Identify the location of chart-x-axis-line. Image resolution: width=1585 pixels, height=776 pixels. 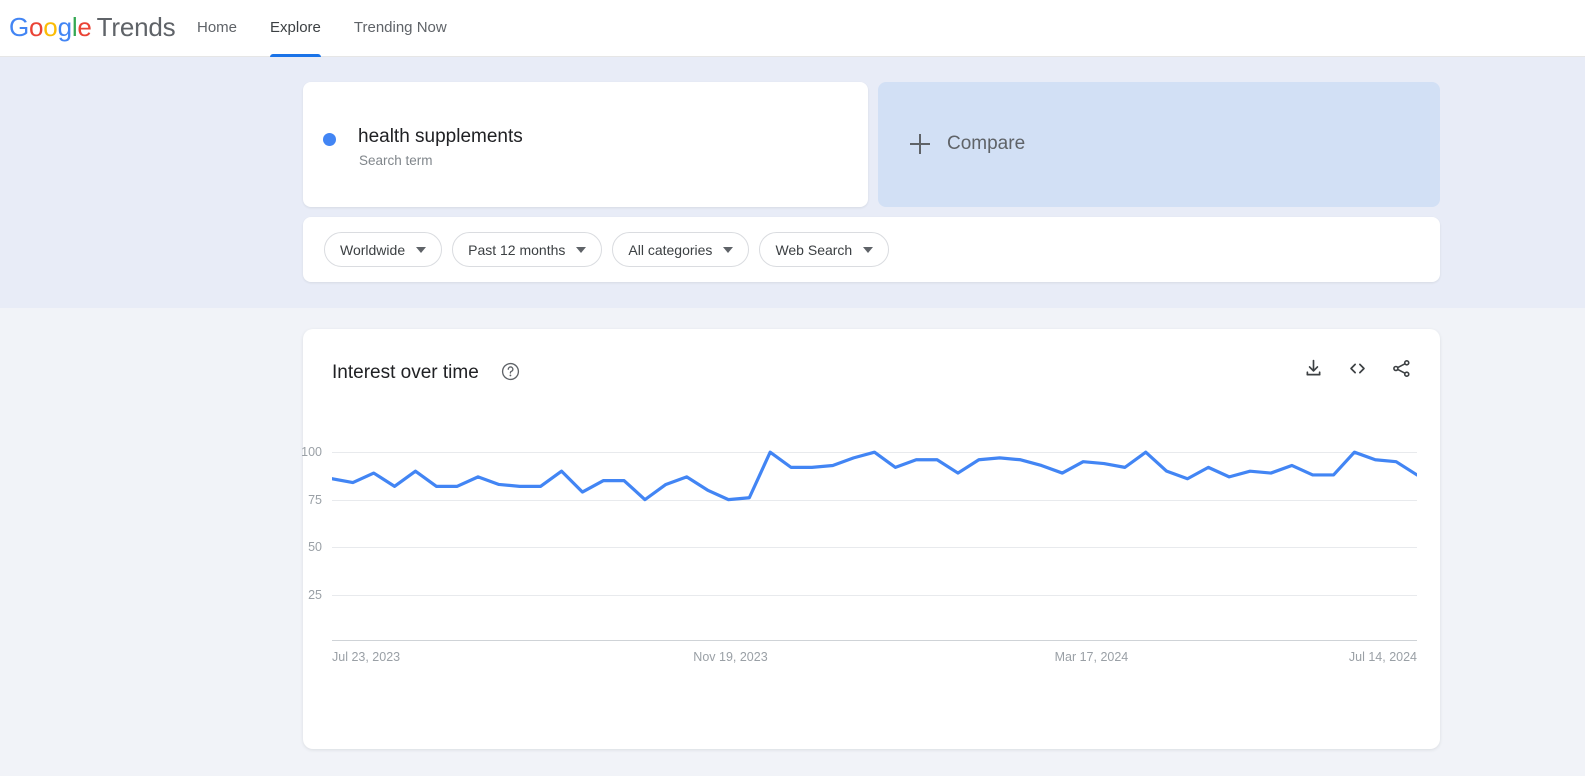
(874, 640).